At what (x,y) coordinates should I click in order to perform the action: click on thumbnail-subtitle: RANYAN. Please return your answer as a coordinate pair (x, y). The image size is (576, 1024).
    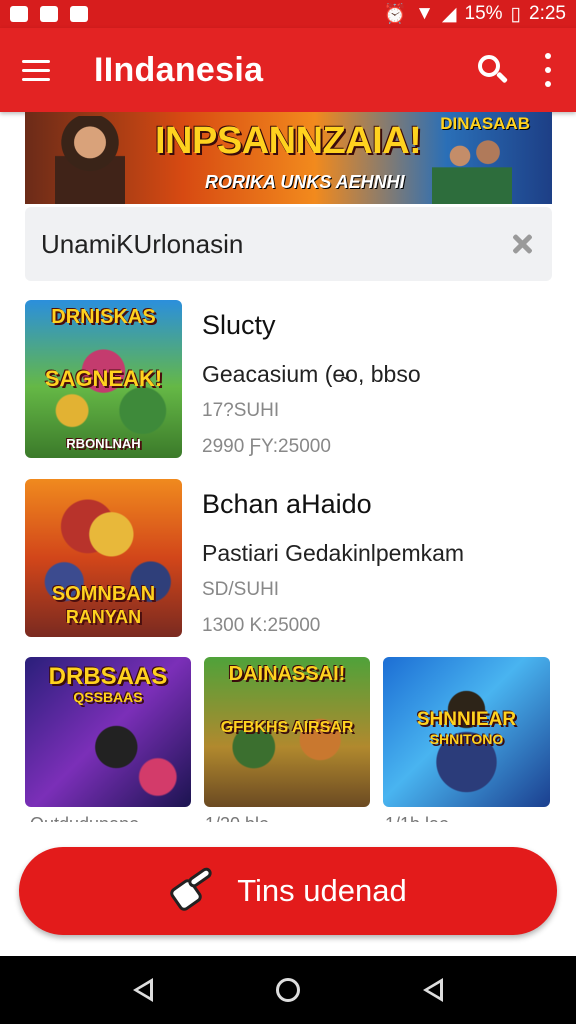
    Looking at the image, I should click on (103, 617).